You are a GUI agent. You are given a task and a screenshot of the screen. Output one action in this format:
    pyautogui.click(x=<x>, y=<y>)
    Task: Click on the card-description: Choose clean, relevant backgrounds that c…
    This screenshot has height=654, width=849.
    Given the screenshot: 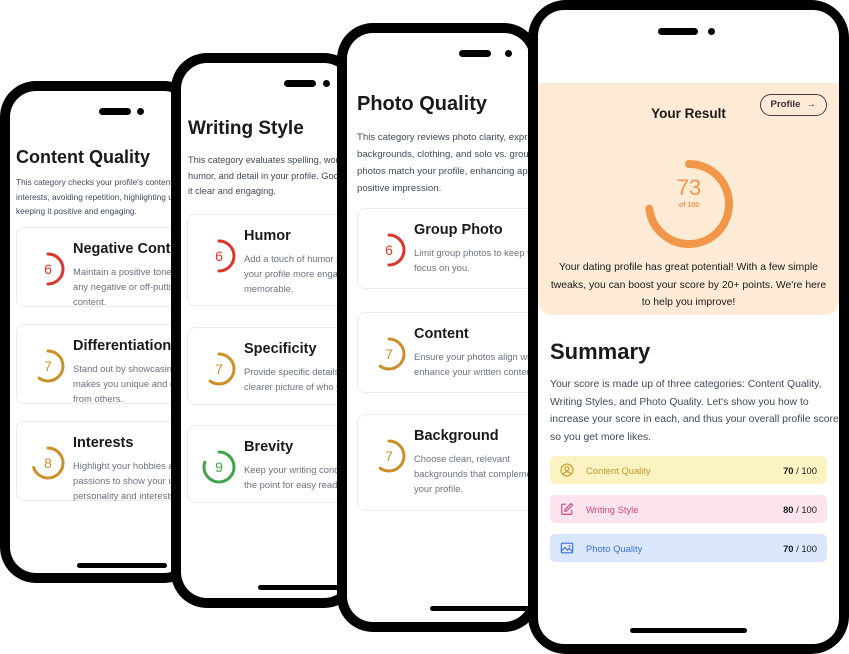 What is the action you would take?
    pyautogui.click(x=472, y=473)
    